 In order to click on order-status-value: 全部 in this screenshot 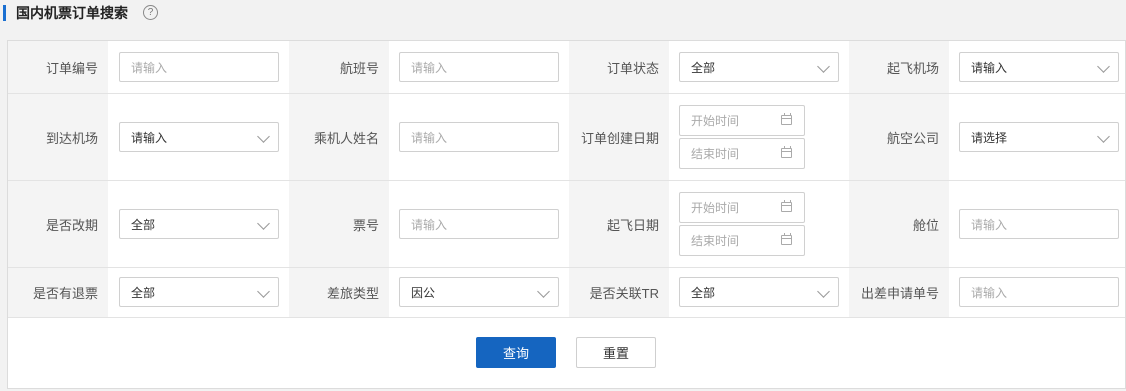, I will do `click(703, 67)`.